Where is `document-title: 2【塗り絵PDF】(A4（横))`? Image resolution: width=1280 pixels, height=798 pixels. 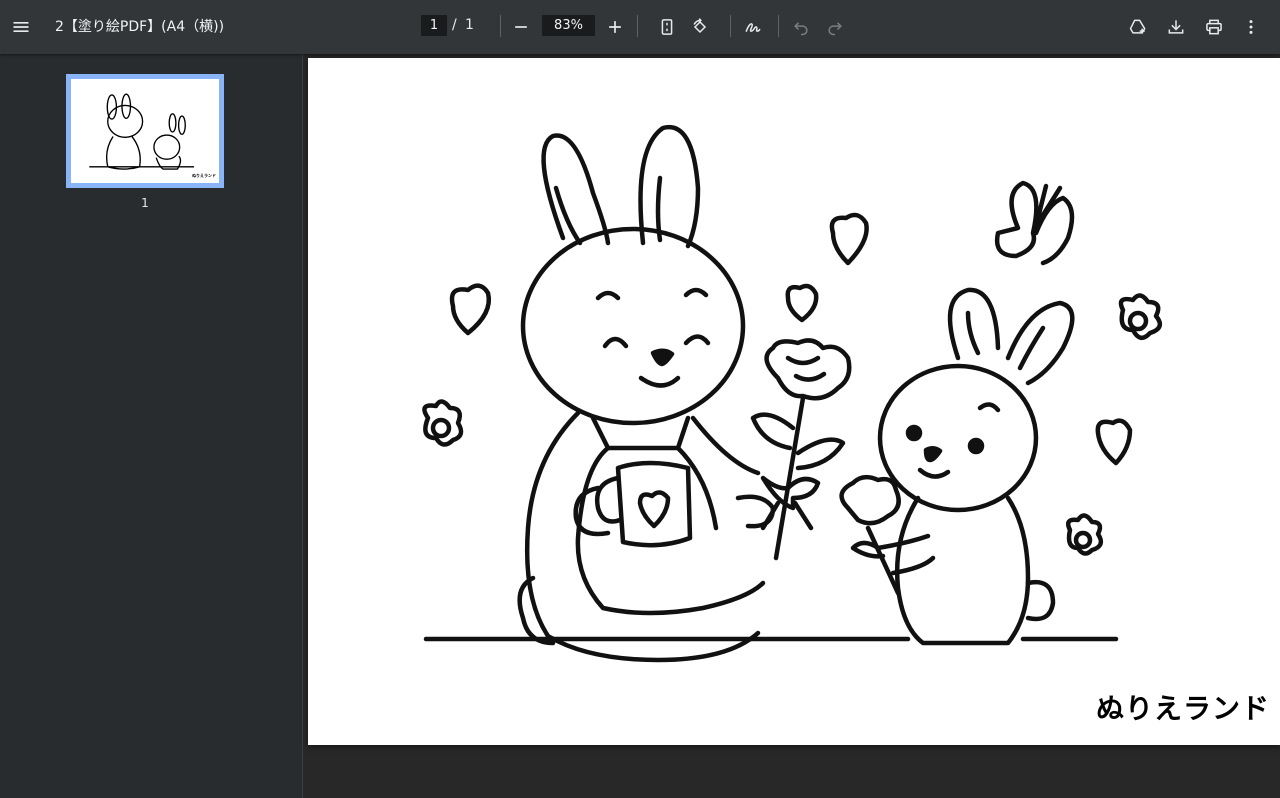
document-title: 2【塗り絵PDF】(A4（横)) is located at coordinates (140, 27).